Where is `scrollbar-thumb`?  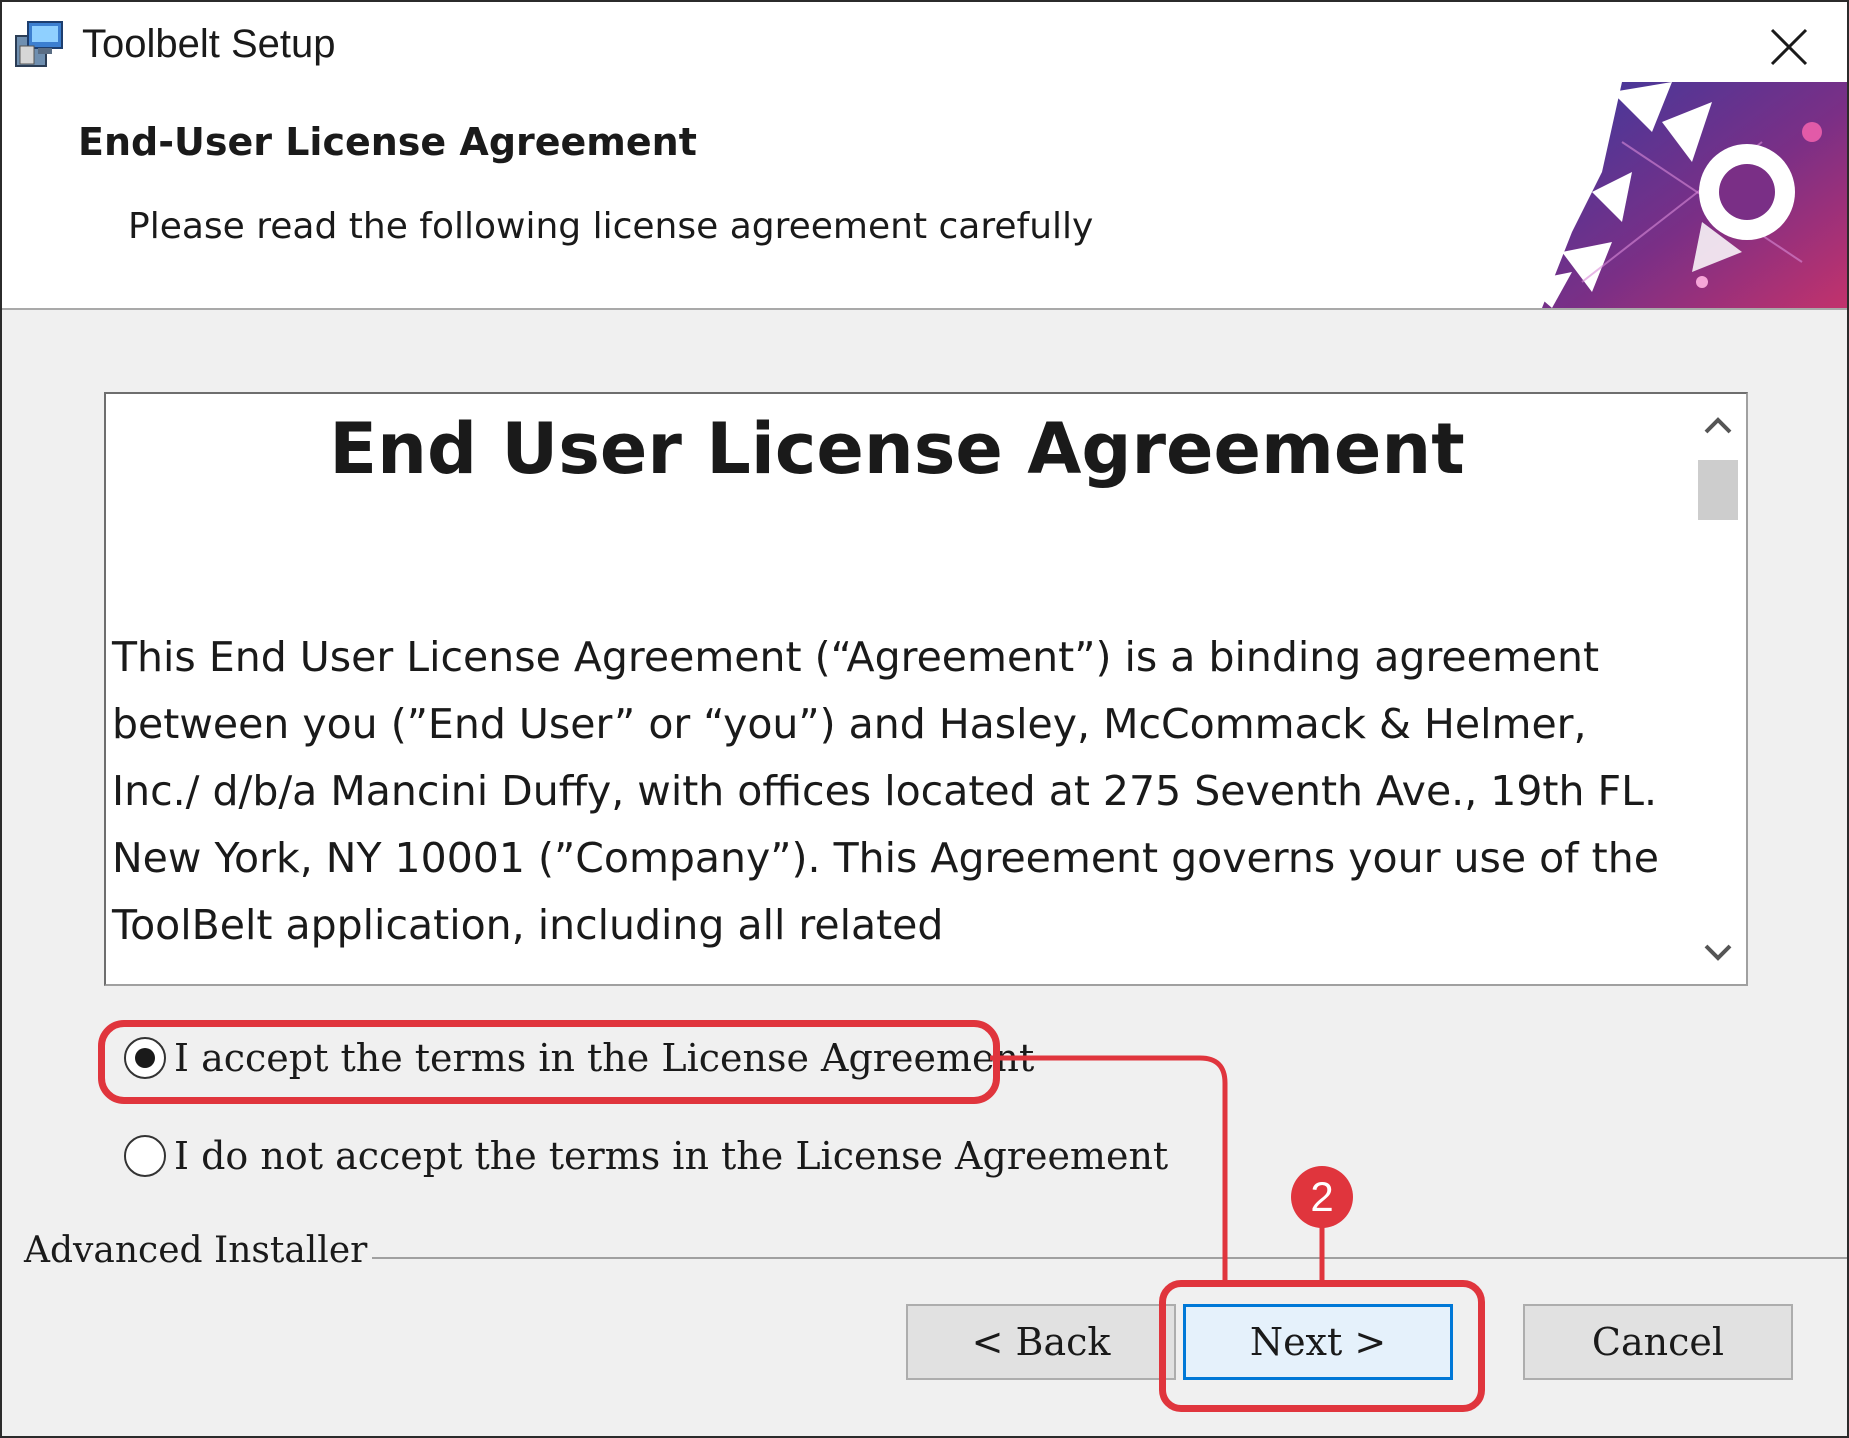
scrollbar-thumb is located at coordinates (1718, 490).